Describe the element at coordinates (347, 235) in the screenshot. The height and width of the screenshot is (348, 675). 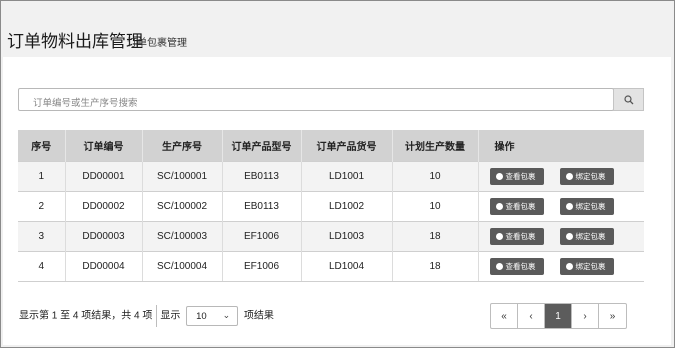
I see `cell-sku: LD1003` at that location.